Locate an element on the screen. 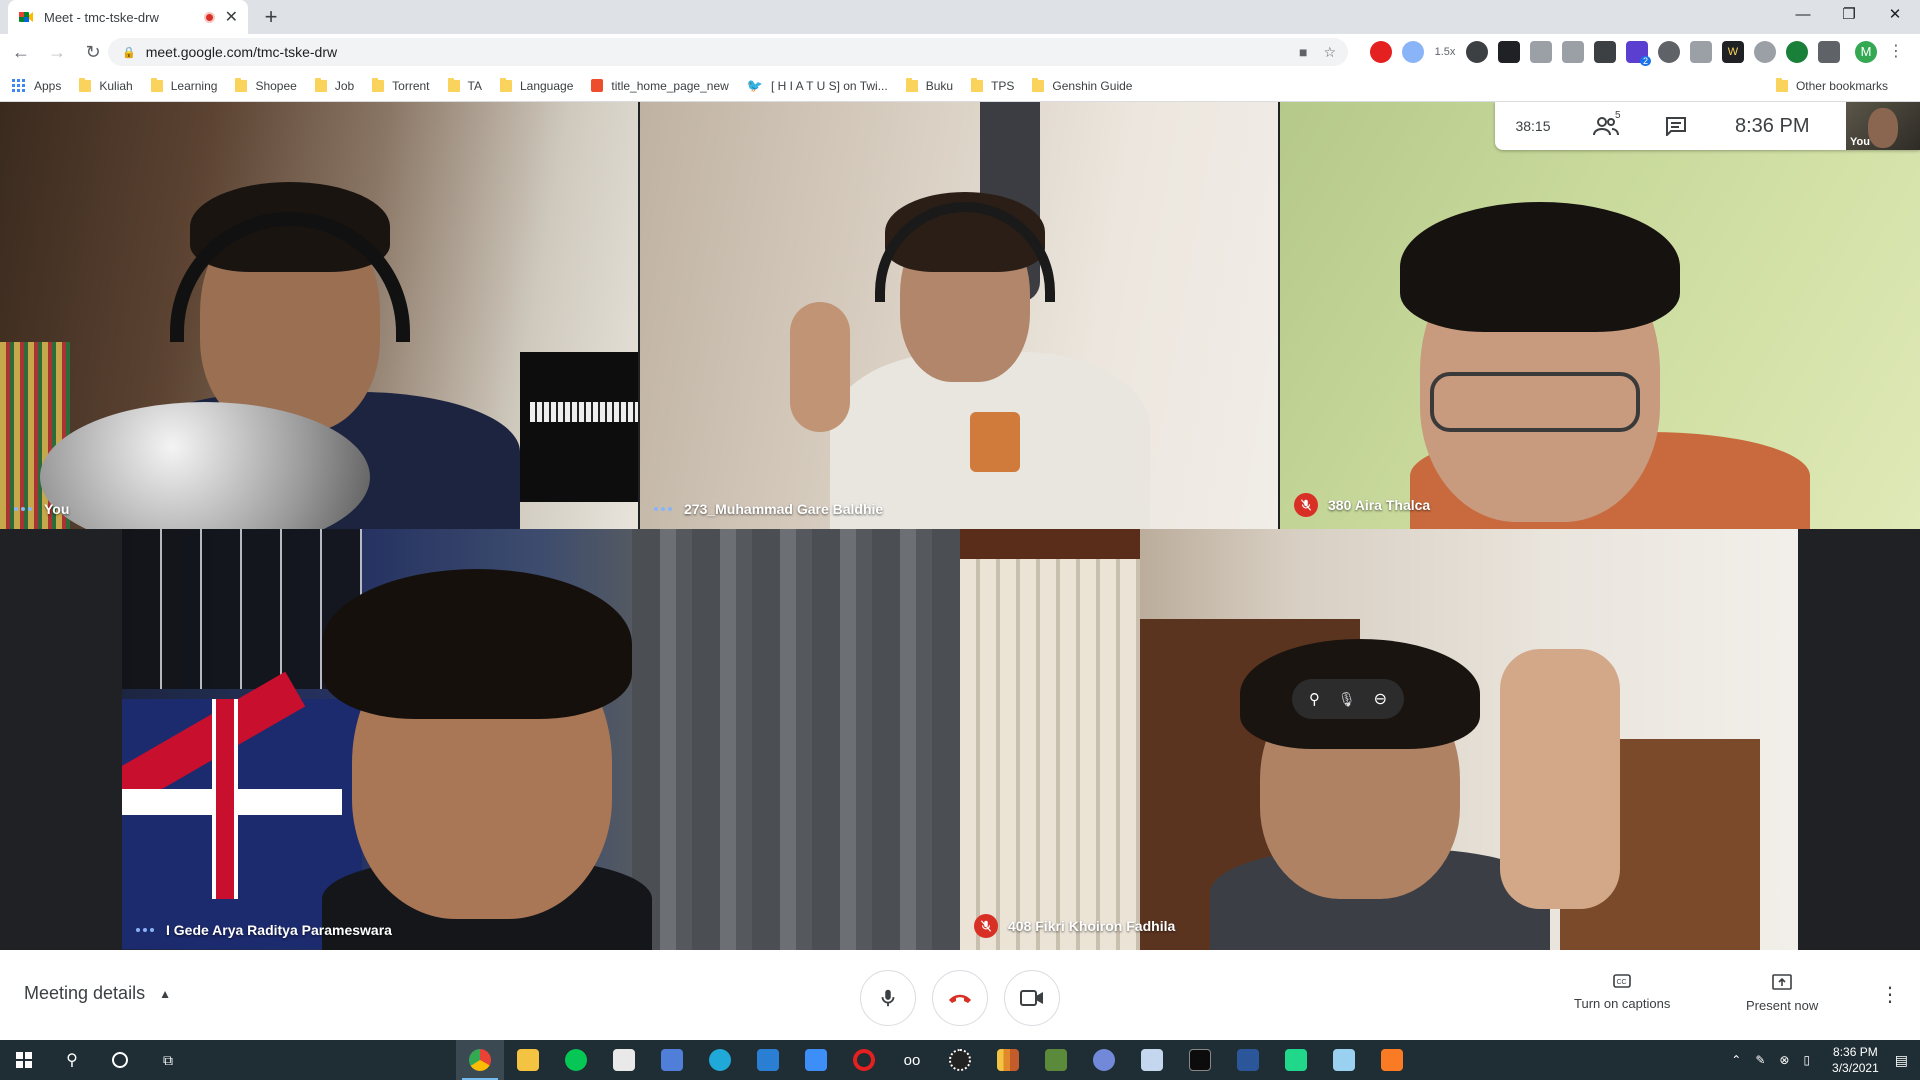 This screenshot has height=1080, width=1920. word-icon is located at coordinates (1248, 1060).